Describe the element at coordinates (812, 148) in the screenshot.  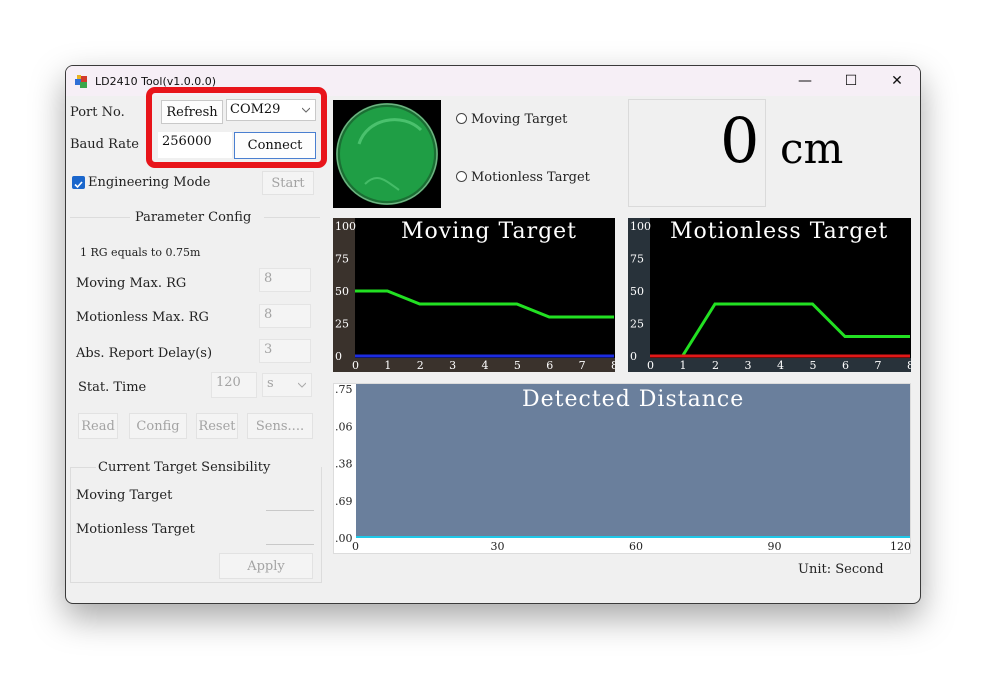
I see `distance-unit: cm` at that location.